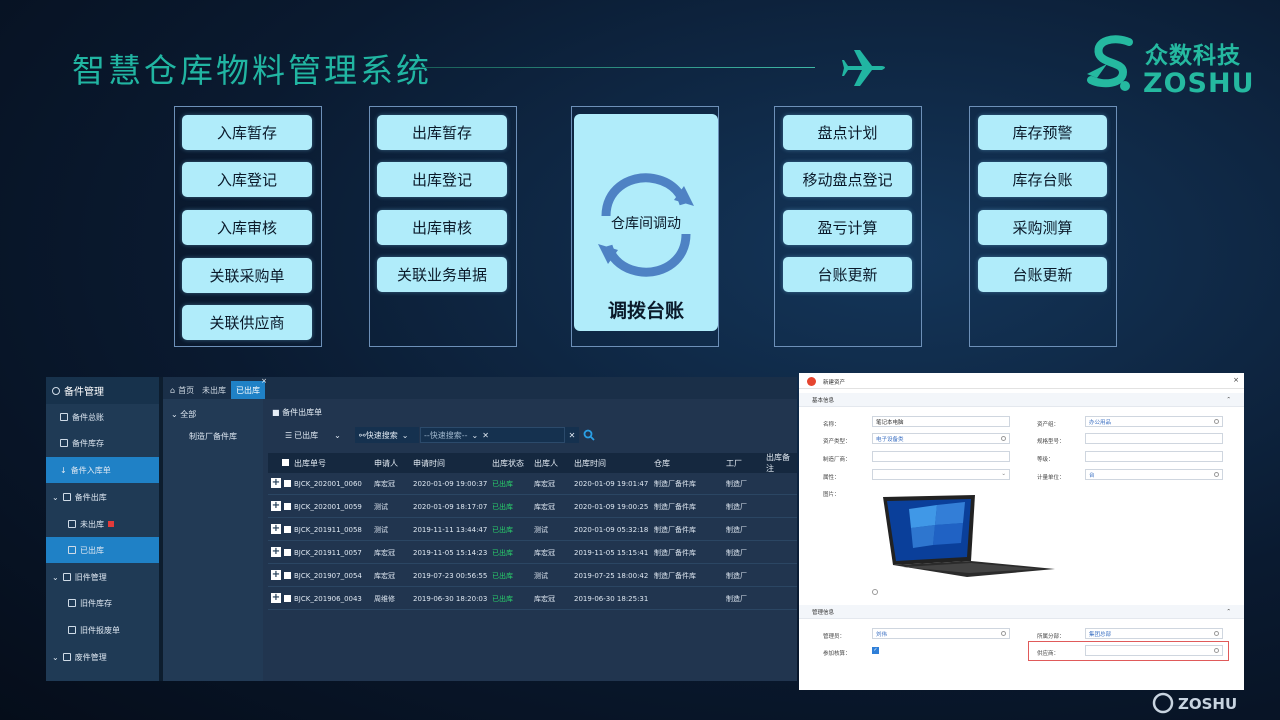 The width and height of the screenshot is (1280, 720). What do you see at coordinates (736, 484) in the screenshot?
I see `table-cell: 制造厂` at bounding box center [736, 484].